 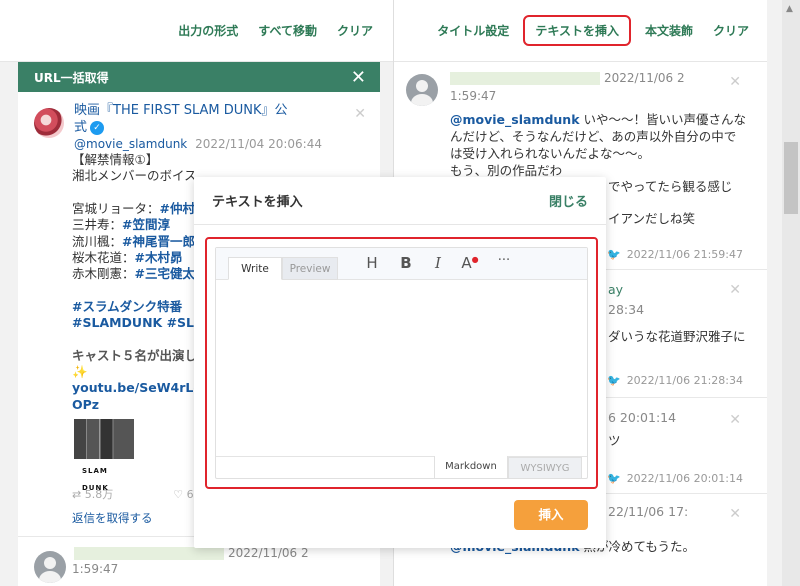 What do you see at coordinates (104, 455) in the screenshot?
I see `video-thumbnail: SLAM DUNK` at bounding box center [104, 455].